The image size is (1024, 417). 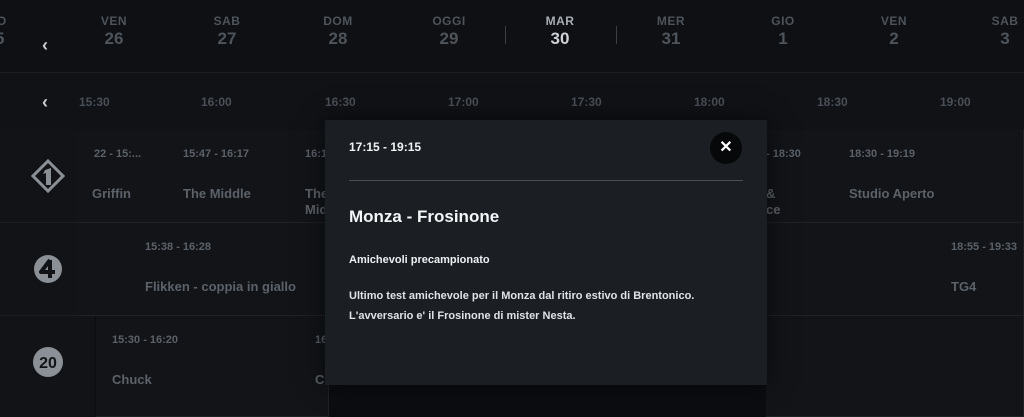 I want to click on program-title: C, so click(x=320, y=379).